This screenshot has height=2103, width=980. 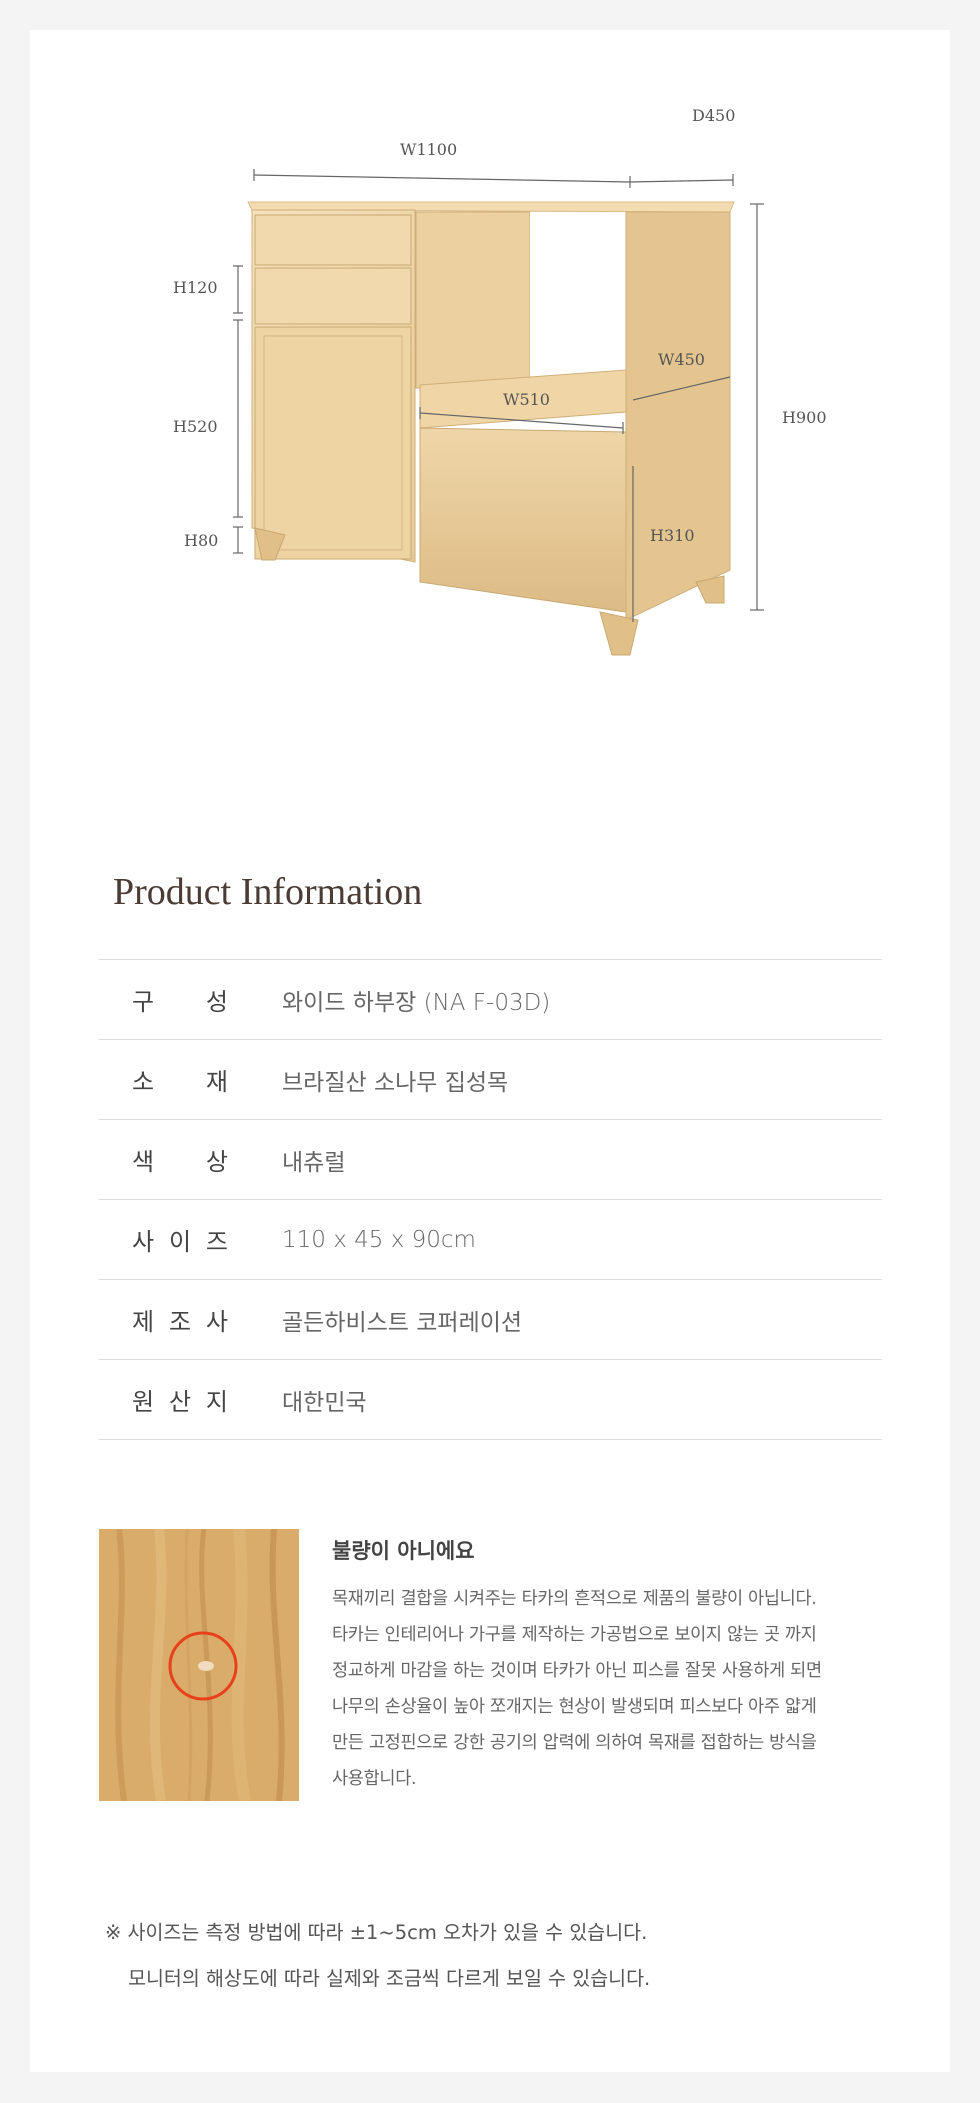 I want to click on row-key-char: 산, so click(x=180, y=1402).